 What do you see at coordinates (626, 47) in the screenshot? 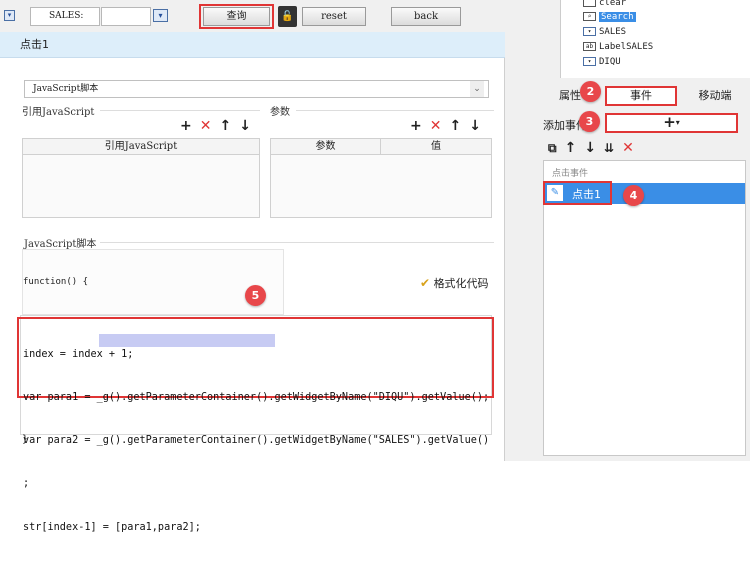
I see `tree-item-label: LabelSALES` at bounding box center [626, 47].